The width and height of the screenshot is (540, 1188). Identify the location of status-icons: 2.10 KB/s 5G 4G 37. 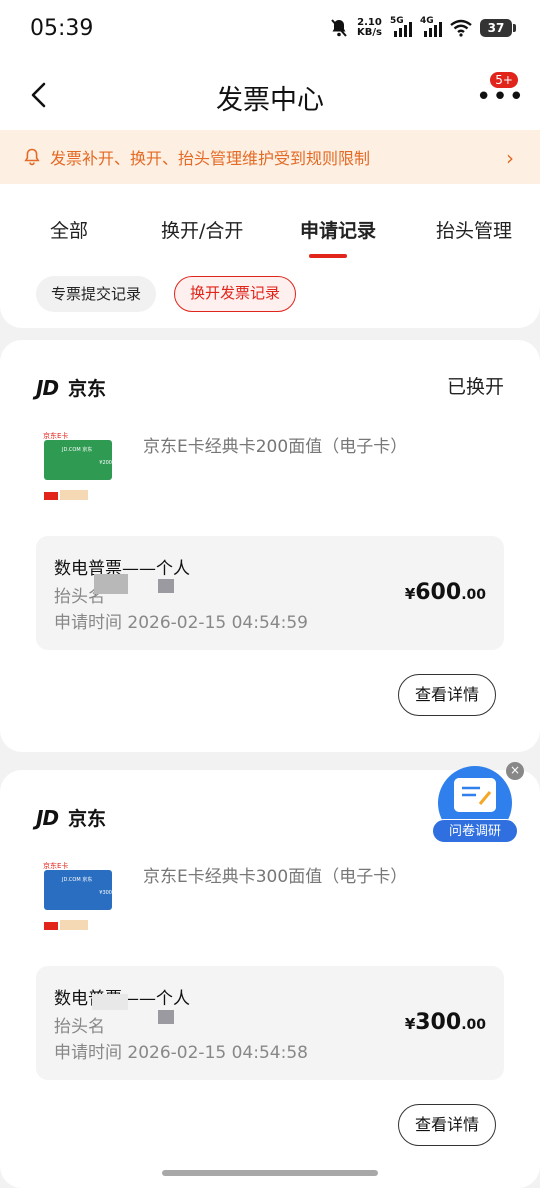
(422, 27).